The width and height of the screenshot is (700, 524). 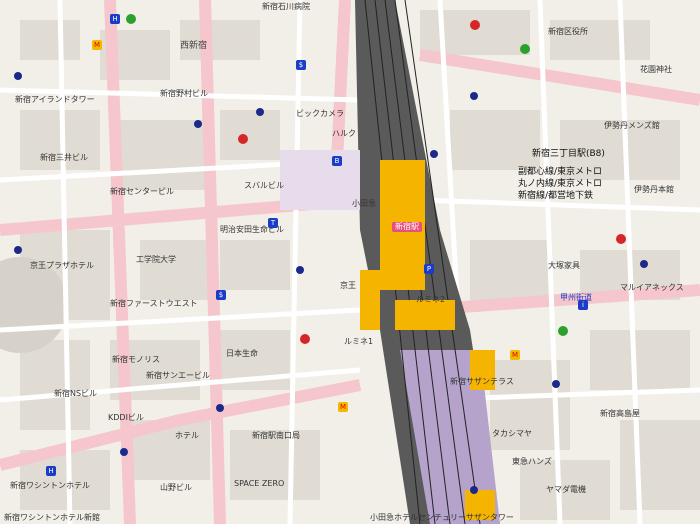 I want to click on map-label: ホテル, so click(x=187, y=435).